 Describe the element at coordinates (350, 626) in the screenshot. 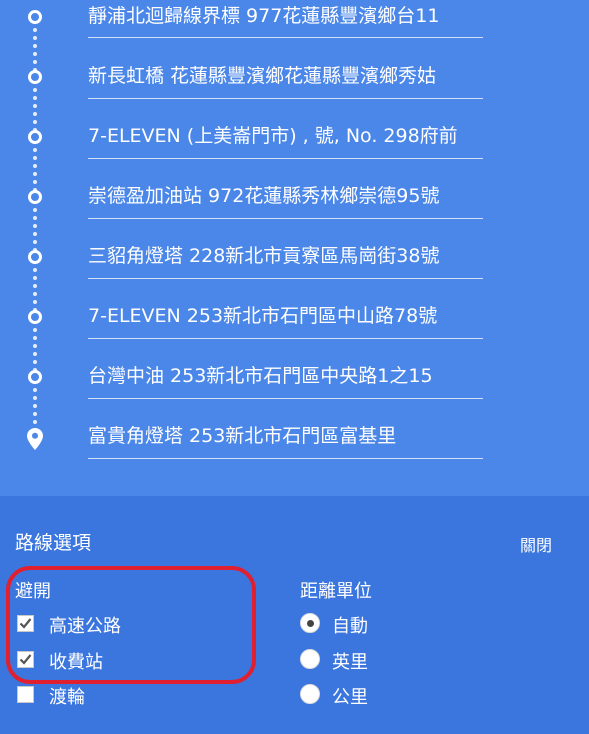

I see `unit-auto-label: 自動` at that location.